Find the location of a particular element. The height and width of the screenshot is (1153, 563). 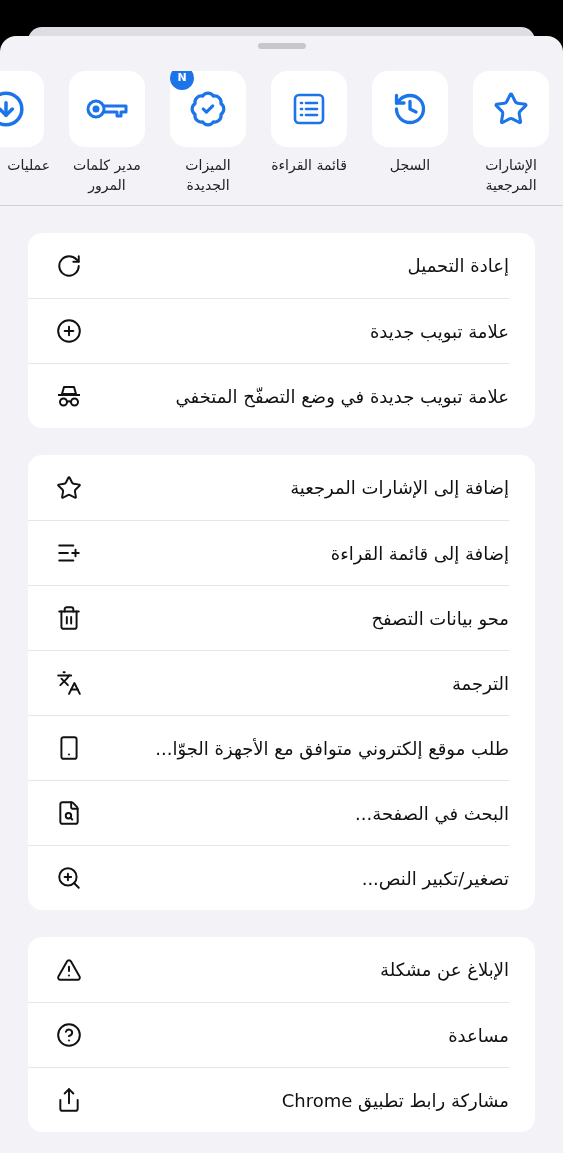

drag-handle is located at coordinates (281, 46).